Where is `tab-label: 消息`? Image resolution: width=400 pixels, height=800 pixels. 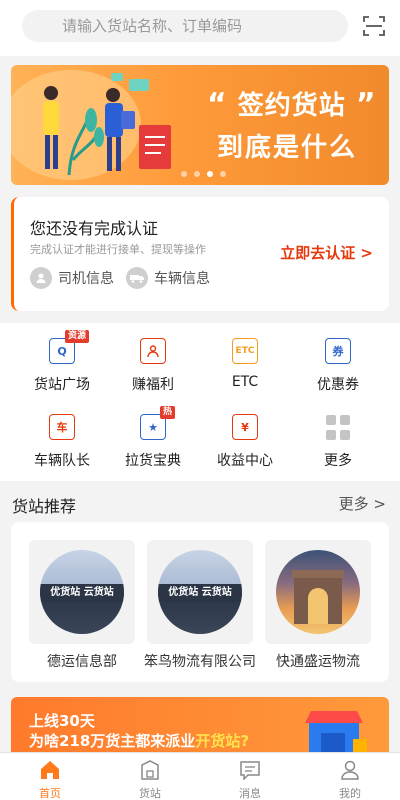 tab-label: 消息 is located at coordinates (250, 793).